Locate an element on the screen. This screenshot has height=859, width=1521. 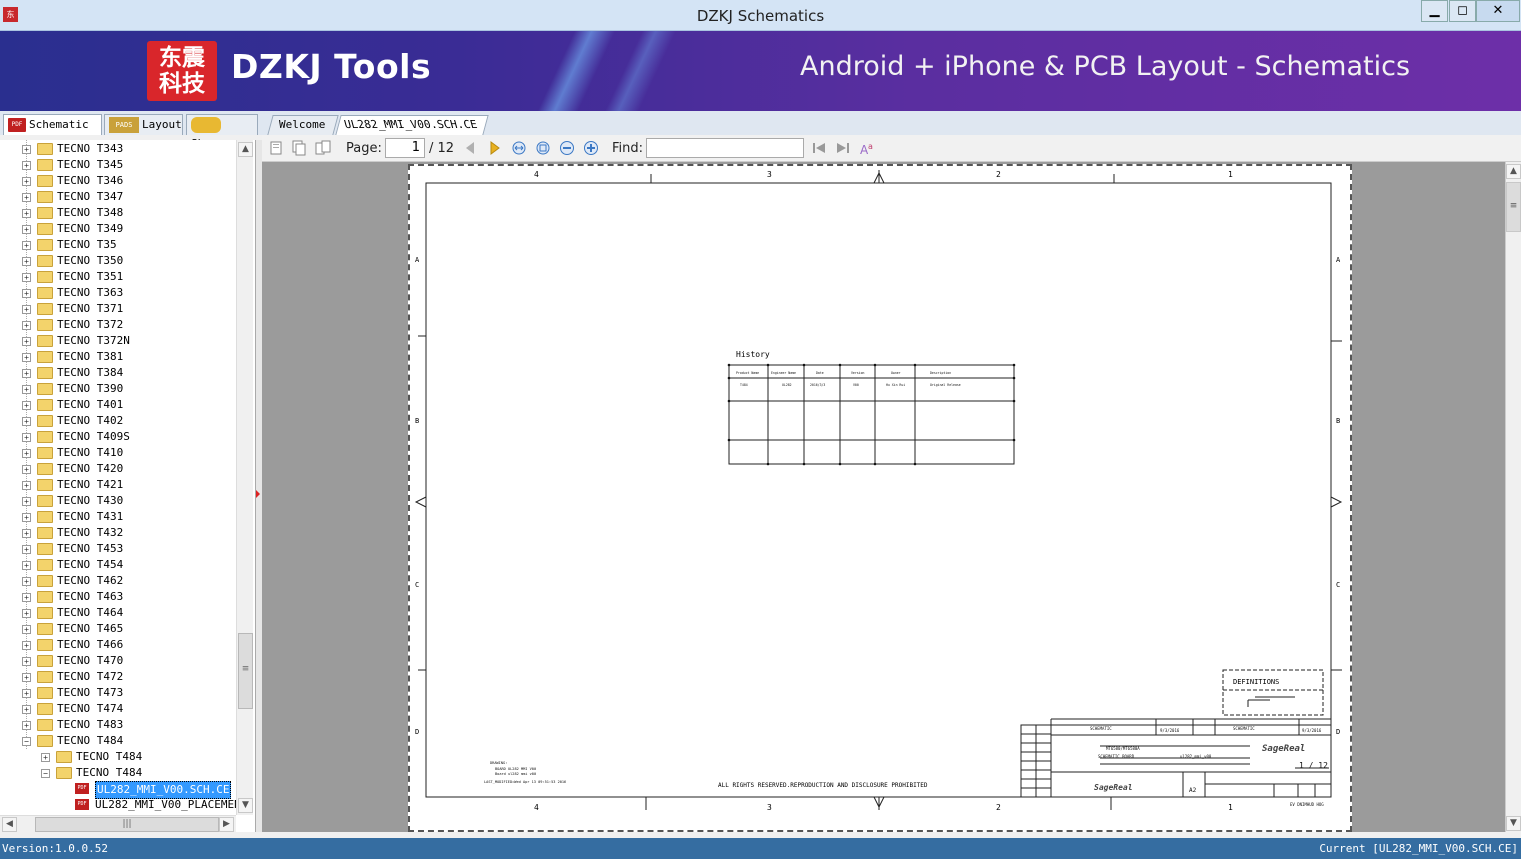
minimize-button: ▁ is located at coordinates (1434, 11).